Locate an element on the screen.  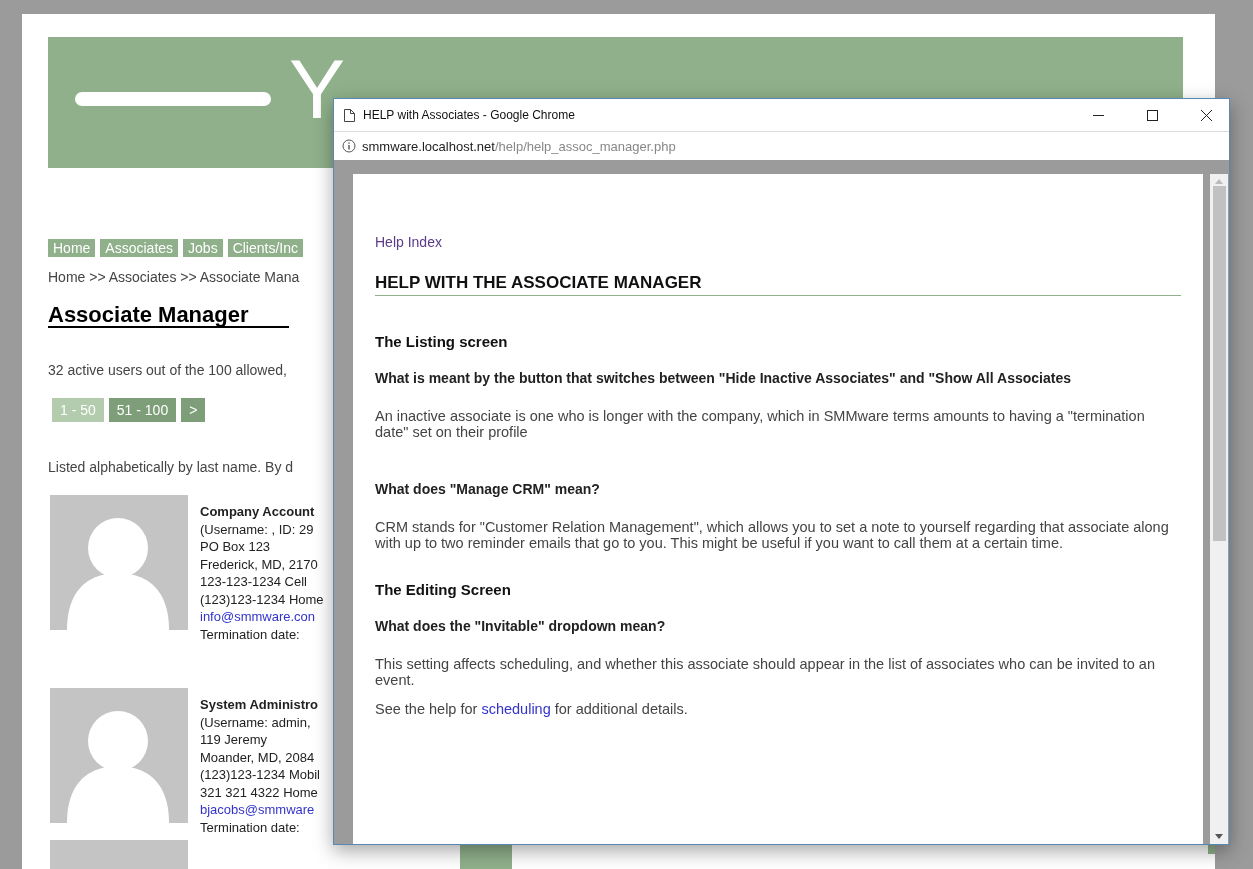
nav-link: Clients/Inc is located at coordinates (265, 248).